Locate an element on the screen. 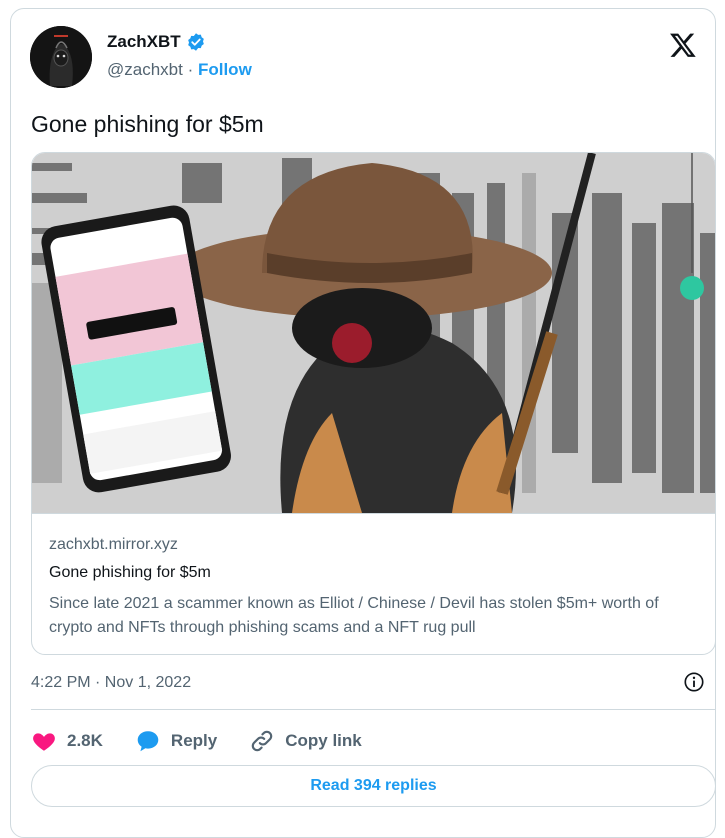 The width and height of the screenshot is (725, 838). reply-label: Reply is located at coordinates (194, 740).